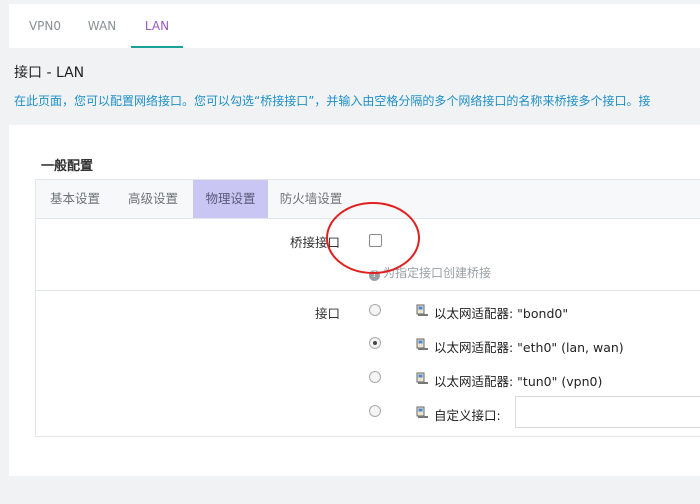 The width and height of the screenshot is (700, 504). Describe the element at coordinates (375, 240) in the screenshot. I see `bridge-checkbox` at that location.